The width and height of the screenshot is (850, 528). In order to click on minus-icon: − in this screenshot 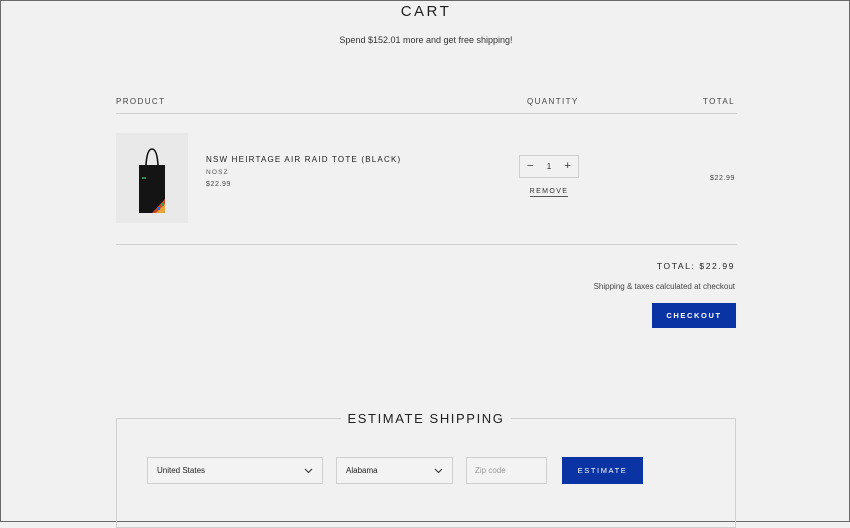, I will do `click(530, 166)`.